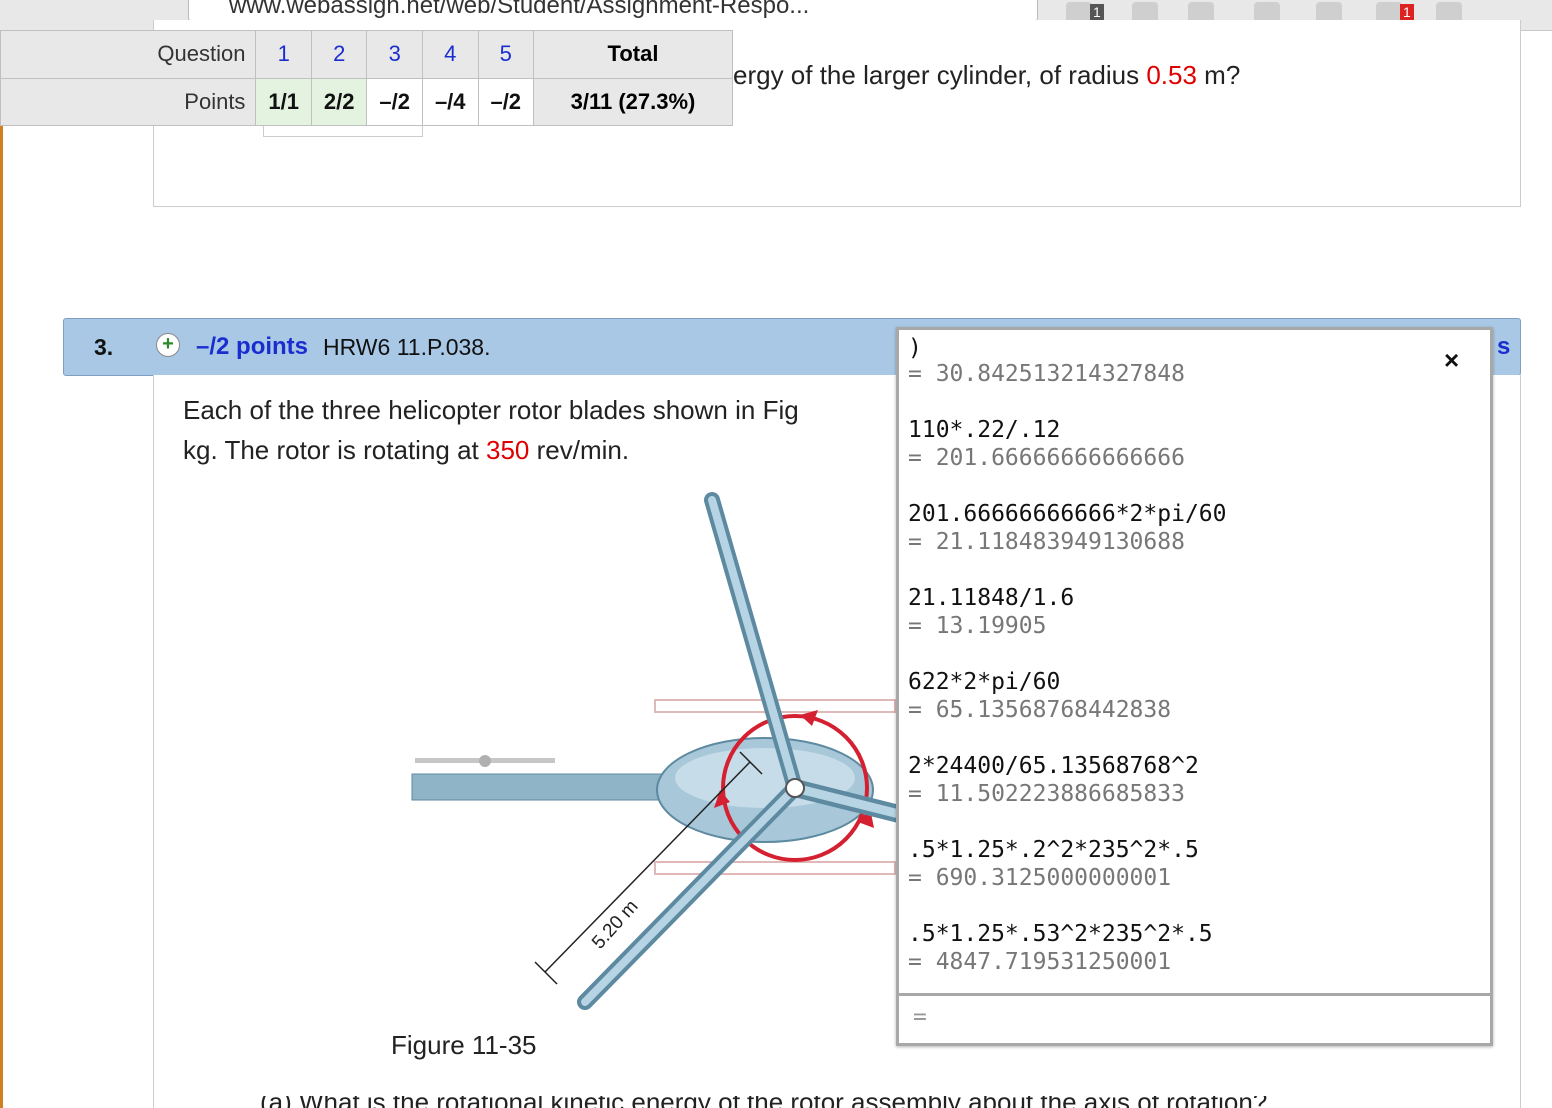  Describe the element at coordinates (1188, 696) in the screenshot. I see `history-entry: 622*2*pi/60 = 65.13568768442838` at that location.